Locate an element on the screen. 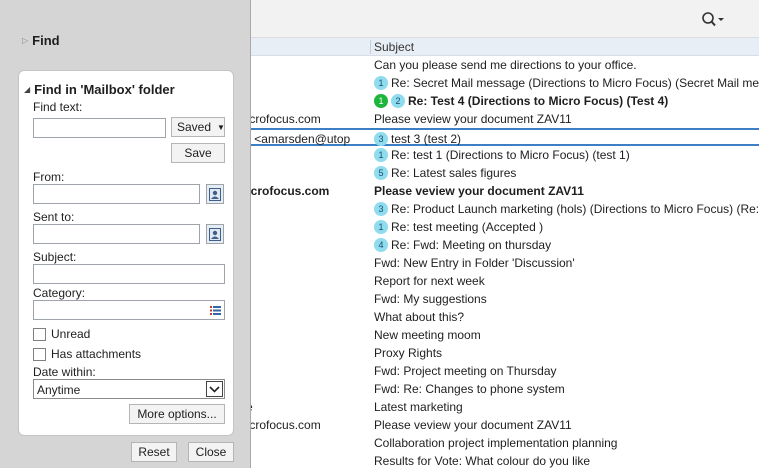 The height and width of the screenshot is (468, 759). message-subject-cell: Fwd: New Entry in Folder 'Discussion' is located at coordinates (474, 263).